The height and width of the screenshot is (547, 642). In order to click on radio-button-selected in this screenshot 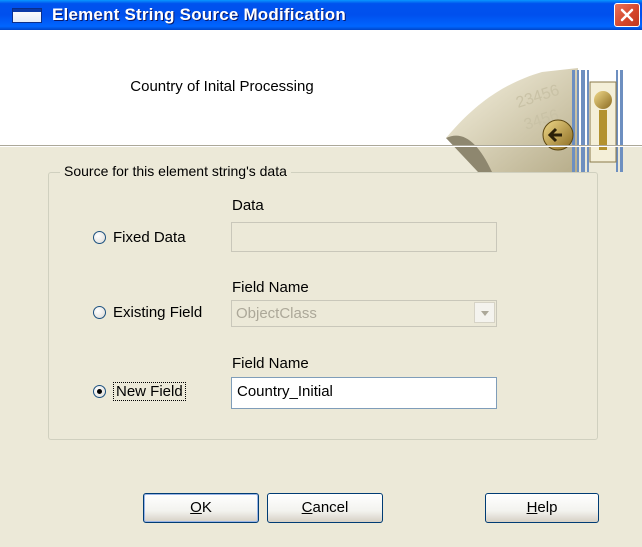, I will do `click(99, 391)`.